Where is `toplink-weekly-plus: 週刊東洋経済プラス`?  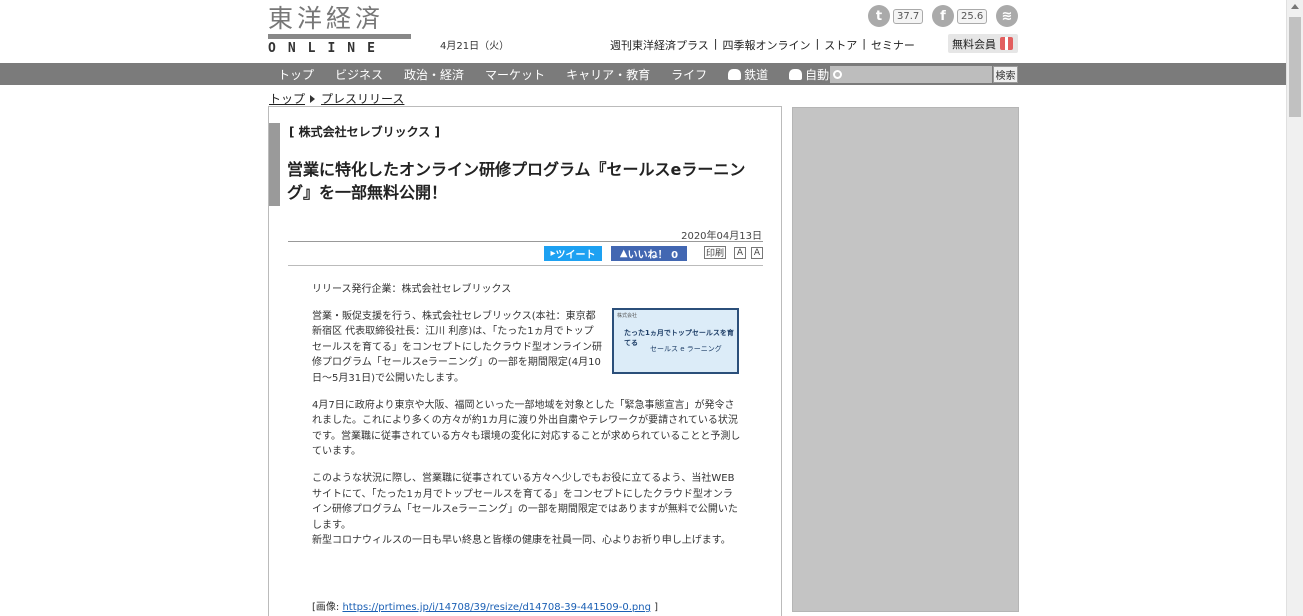 toplink-weekly-plus: 週刊東洋経済プラス is located at coordinates (659, 45).